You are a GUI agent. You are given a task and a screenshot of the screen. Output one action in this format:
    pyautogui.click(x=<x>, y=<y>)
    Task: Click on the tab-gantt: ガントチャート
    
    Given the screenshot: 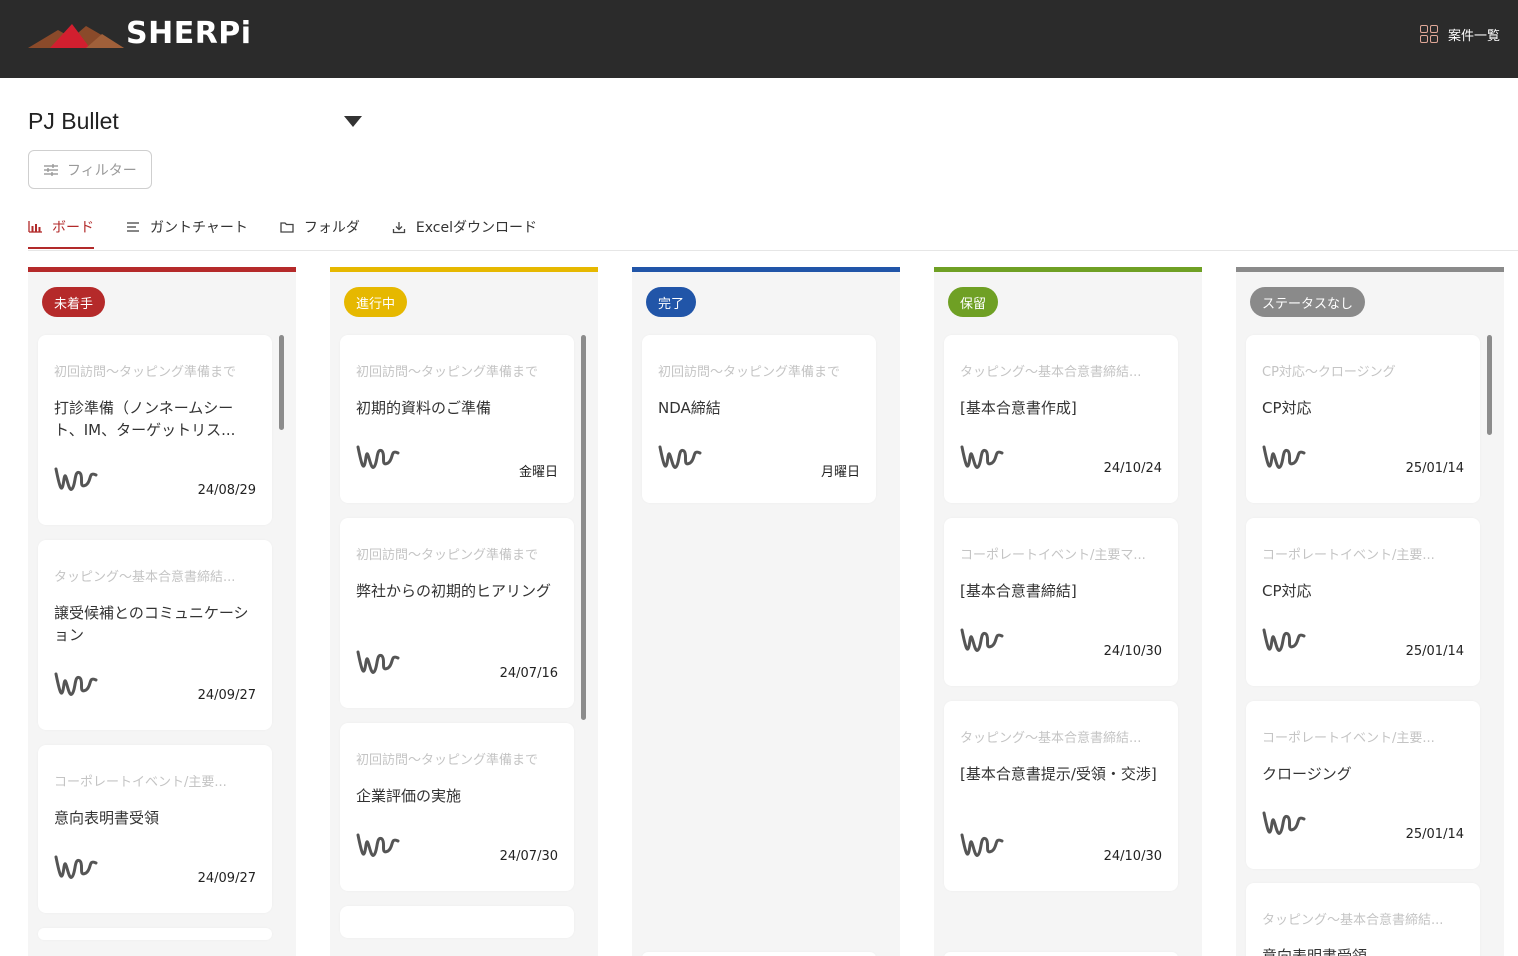 What is the action you would take?
    pyautogui.click(x=187, y=227)
    